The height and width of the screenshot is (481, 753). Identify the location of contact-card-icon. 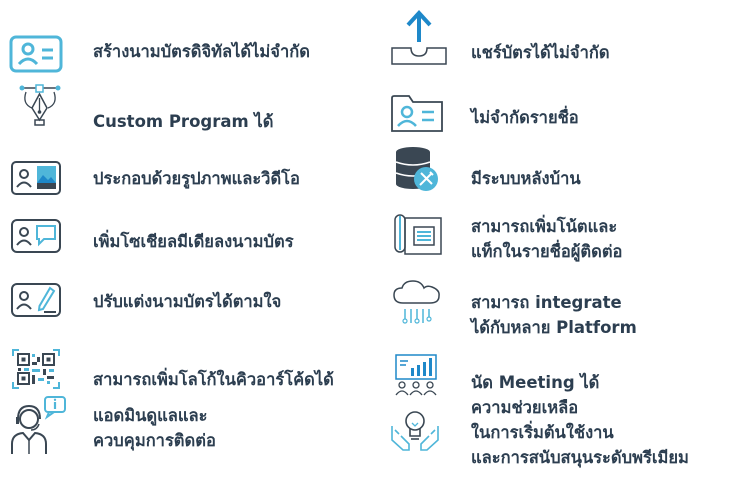
(36, 54).